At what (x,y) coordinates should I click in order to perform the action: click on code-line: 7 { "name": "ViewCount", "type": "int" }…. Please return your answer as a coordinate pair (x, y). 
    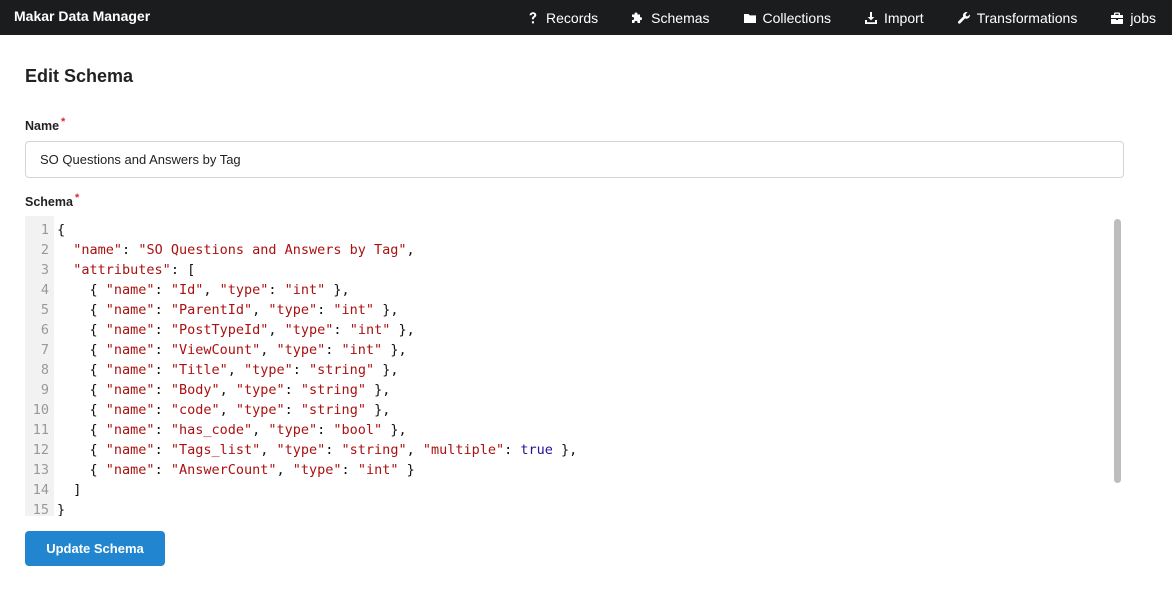
    Looking at the image, I should click on (569, 350).